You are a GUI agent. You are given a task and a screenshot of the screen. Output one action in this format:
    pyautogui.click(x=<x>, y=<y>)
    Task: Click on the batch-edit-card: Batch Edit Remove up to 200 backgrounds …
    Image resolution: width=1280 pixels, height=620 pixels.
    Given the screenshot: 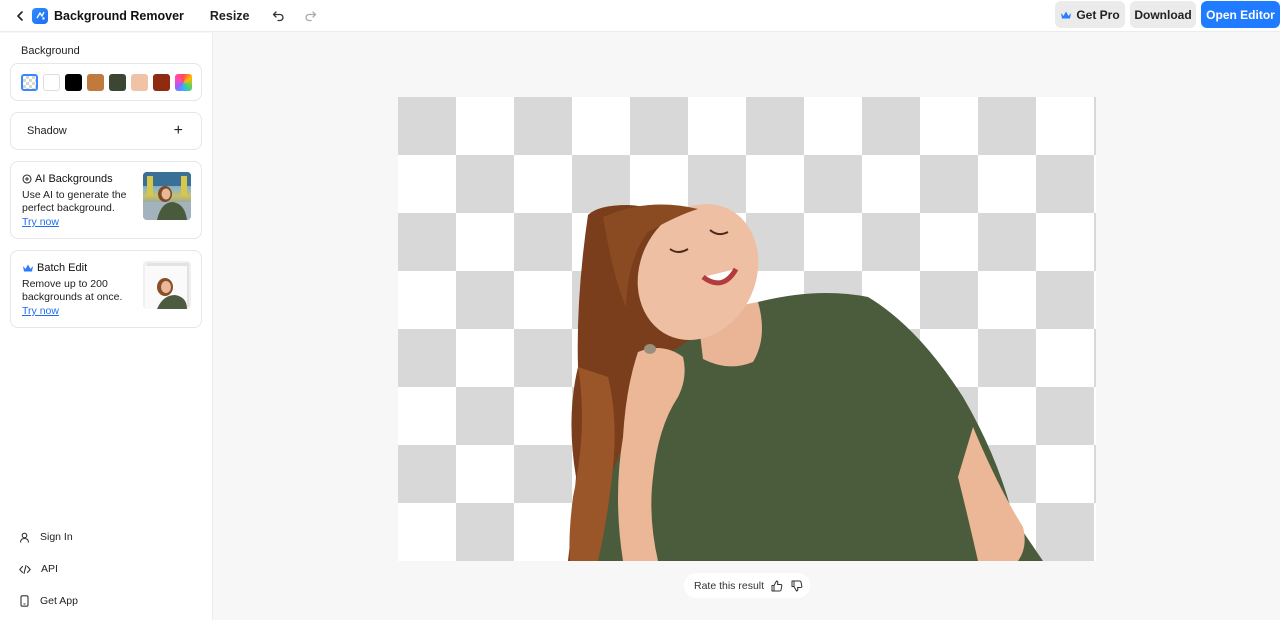 What is the action you would take?
    pyautogui.click(x=106, y=289)
    